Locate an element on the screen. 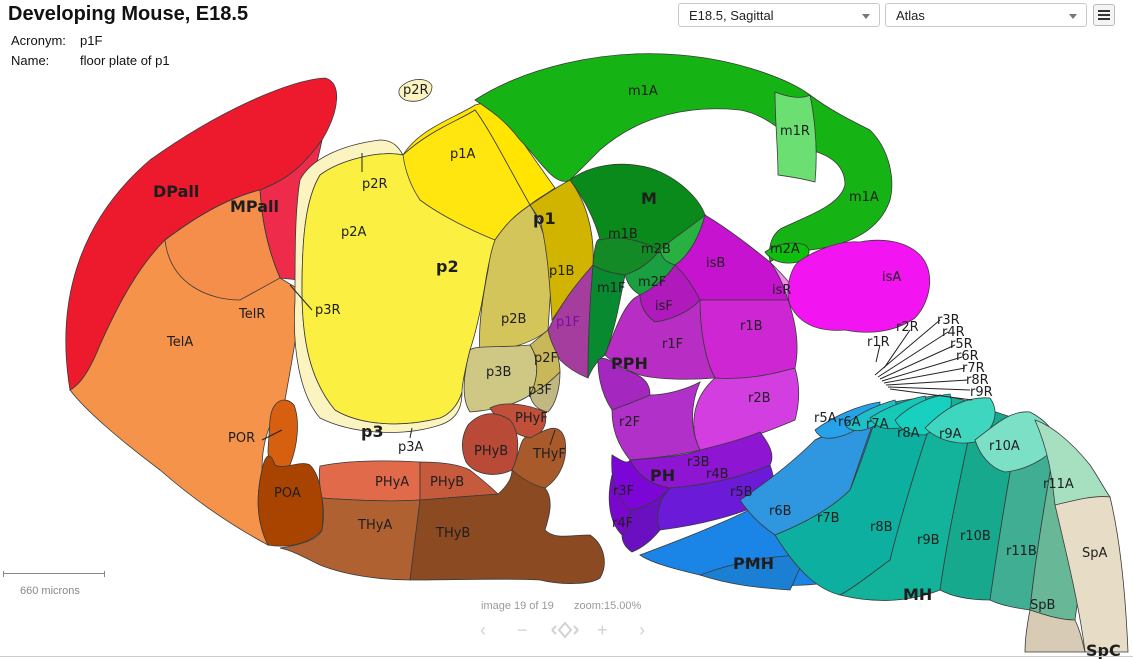 This screenshot has width=1133, height=659. label-p3R: p3R is located at coordinates (328, 310).